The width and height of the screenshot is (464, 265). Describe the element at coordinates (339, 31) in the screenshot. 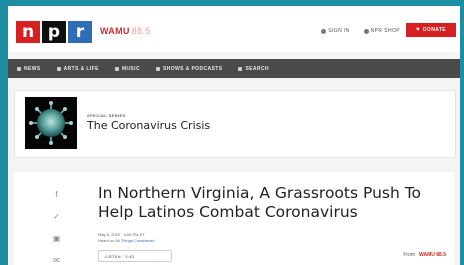

I see `sign-in-label: SIGN IN` at that location.